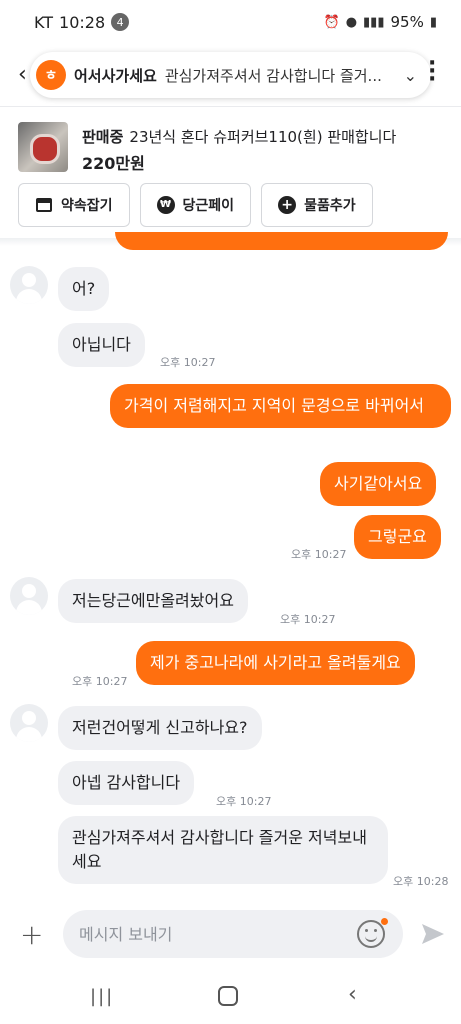  Describe the element at coordinates (101, 345) in the screenshot. I see `message-bubble-incoming: 아닙니다` at that location.